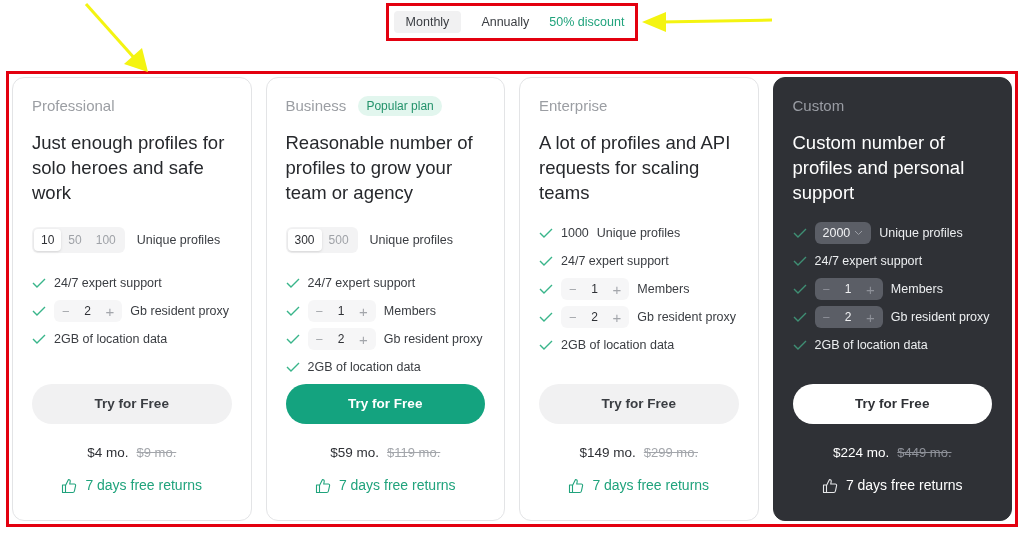 Image resolution: width=1024 pixels, height=550 pixels. Describe the element at coordinates (879, 168) in the screenshot. I see `plan-headline: Custom number of profiles and personal support` at that location.